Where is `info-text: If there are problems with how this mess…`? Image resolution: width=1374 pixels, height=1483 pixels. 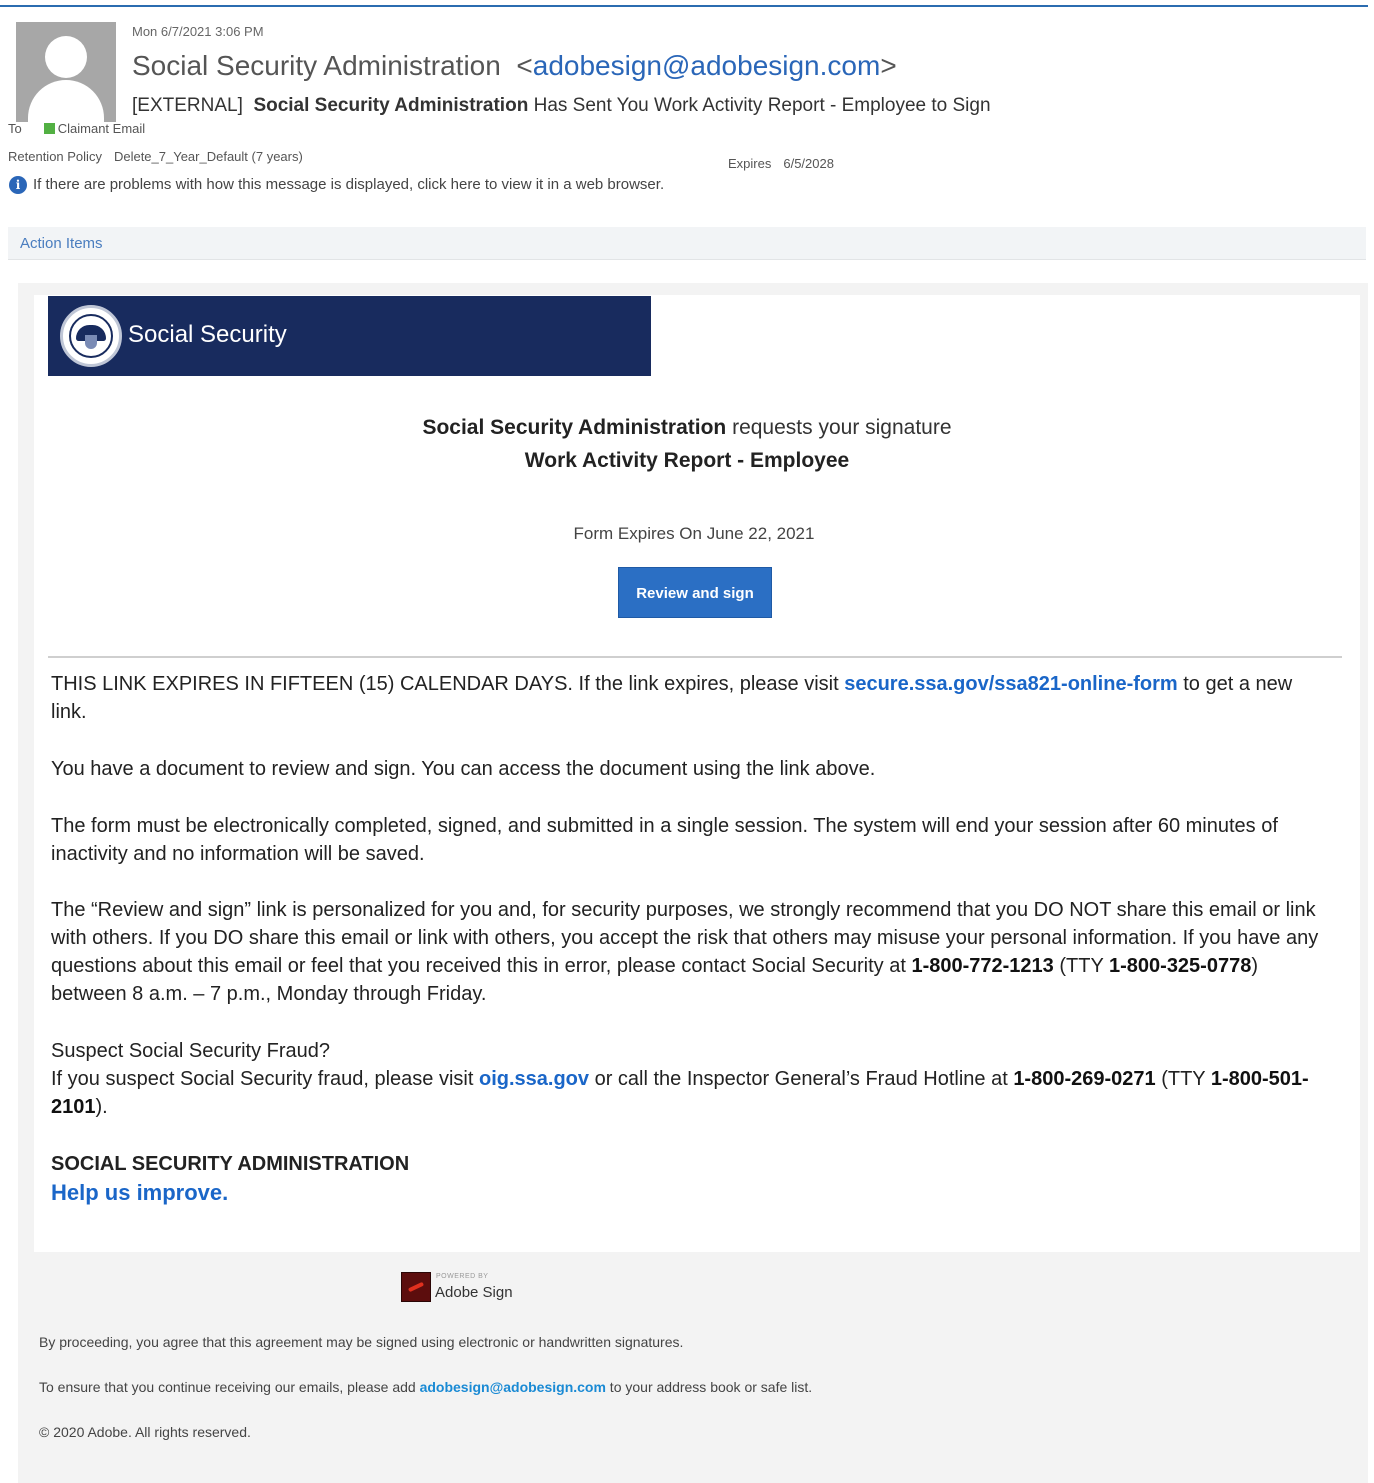 info-text: If there are problems with how this mess… is located at coordinates (348, 184).